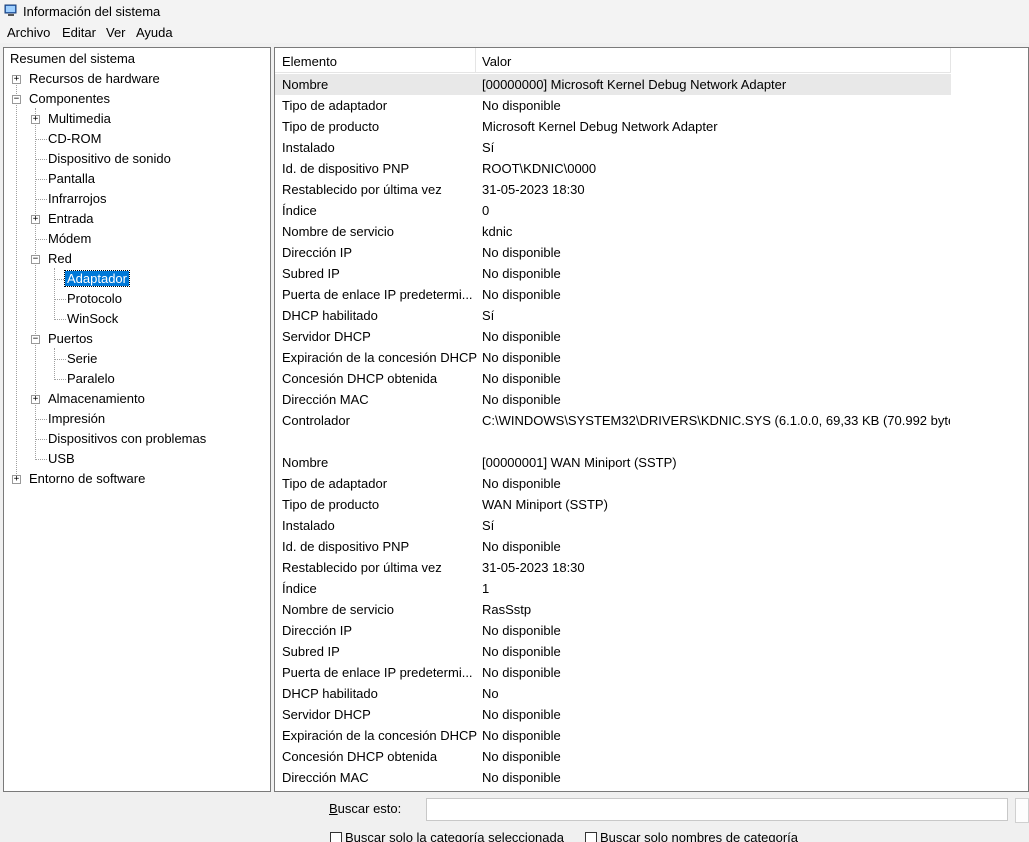 Image resolution: width=1029 pixels, height=842 pixels. I want to click on table-row: Nombre [00000001] WAN Miniport (SSTP), so click(613, 462).